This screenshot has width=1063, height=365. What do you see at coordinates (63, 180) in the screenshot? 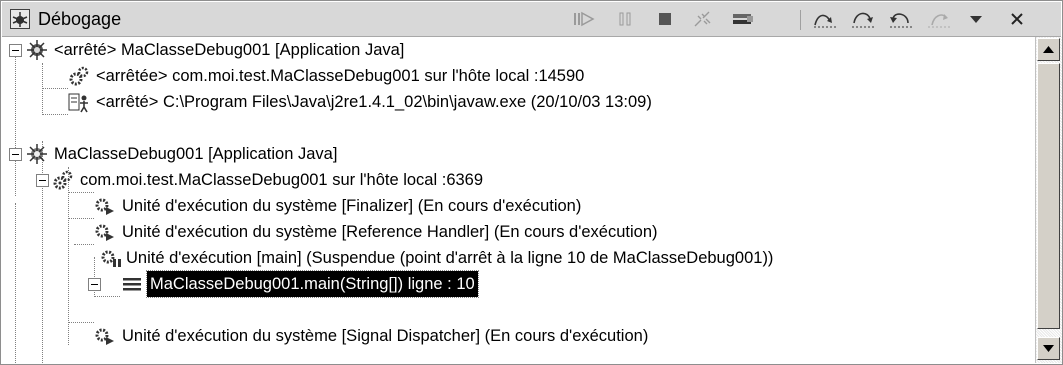
I see `debug-target-icon` at bounding box center [63, 180].